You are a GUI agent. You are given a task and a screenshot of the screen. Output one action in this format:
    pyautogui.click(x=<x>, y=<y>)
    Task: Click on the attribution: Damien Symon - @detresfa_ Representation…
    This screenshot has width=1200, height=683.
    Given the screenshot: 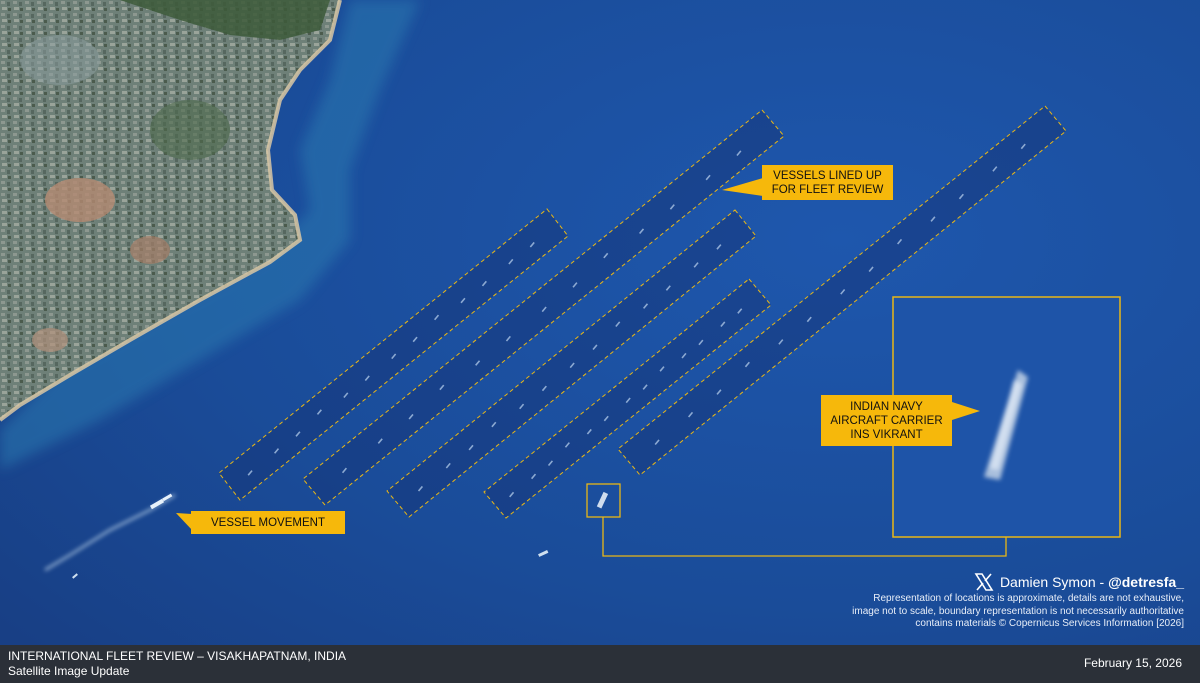 What is the action you would take?
    pyautogui.click(x=974, y=601)
    